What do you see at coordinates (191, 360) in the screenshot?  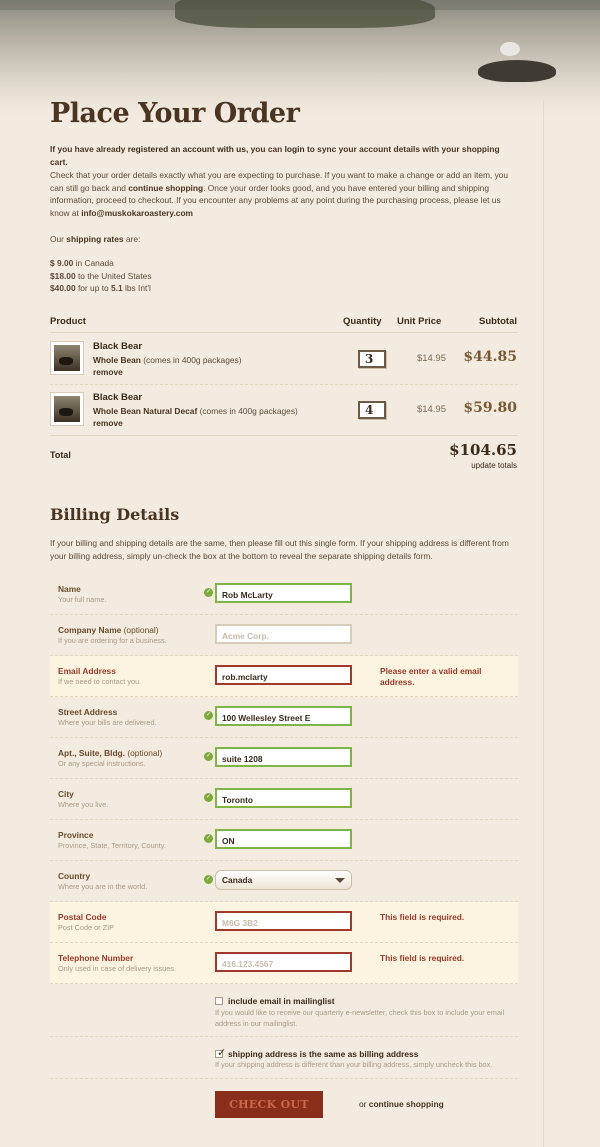 I see `variant-note: (comes in 400g packages)` at bounding box center [191, 360].